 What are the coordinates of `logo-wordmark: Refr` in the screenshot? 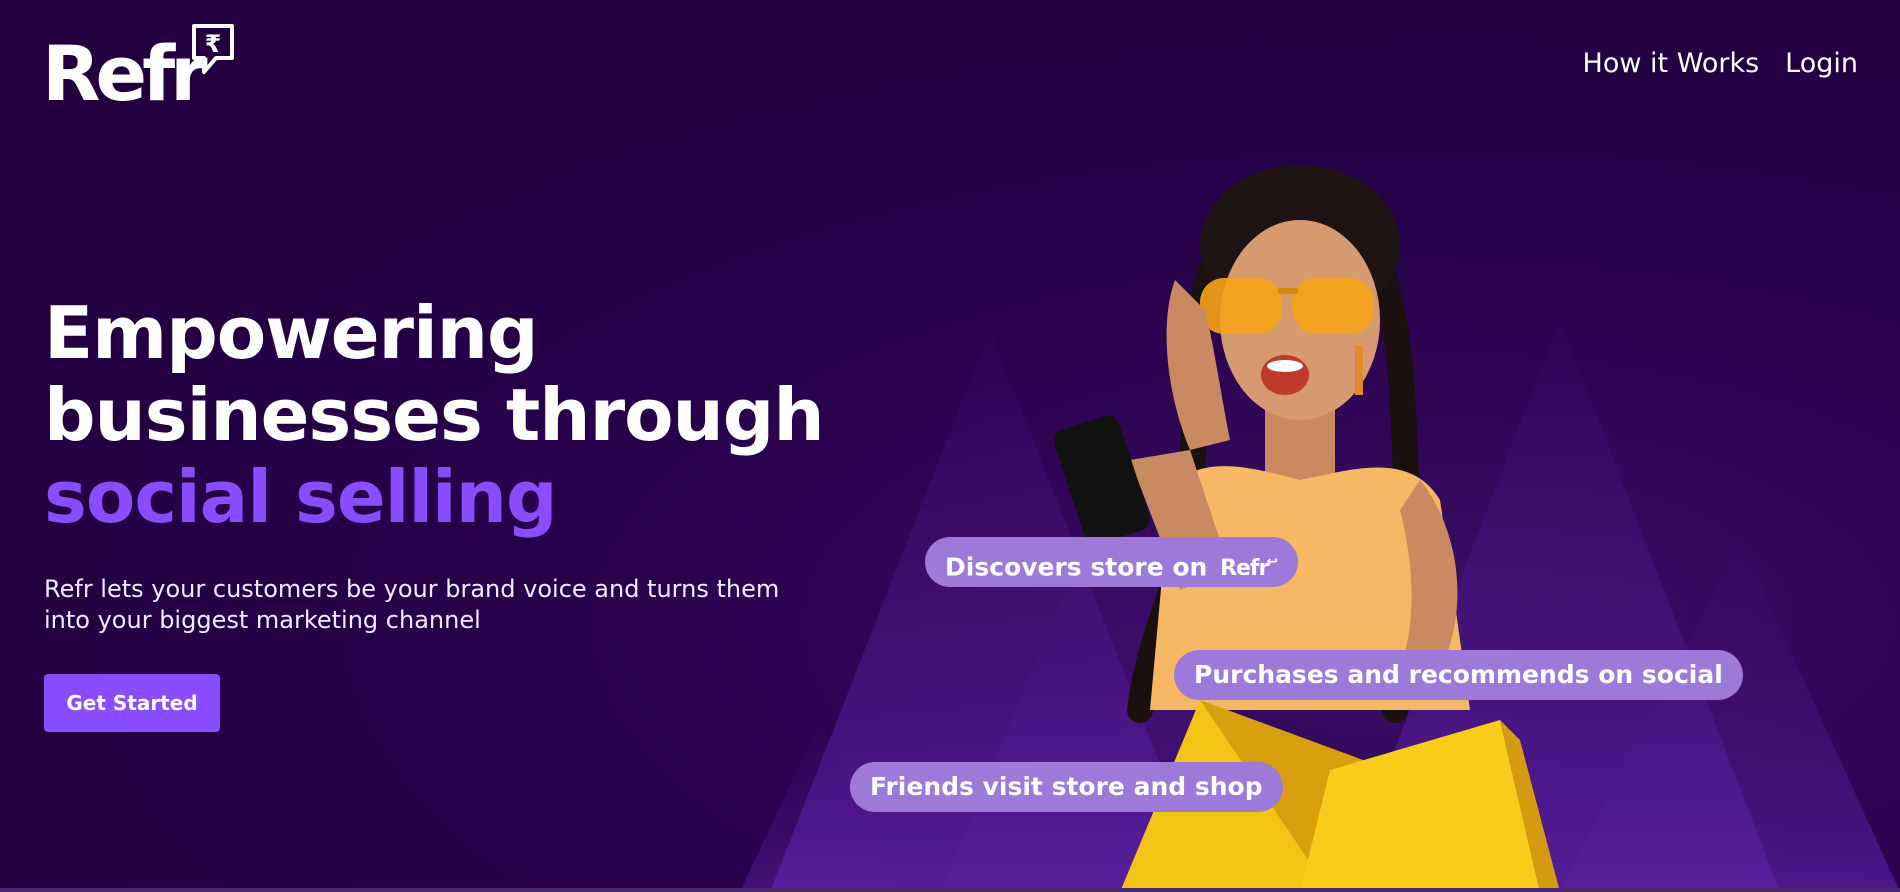 It's located at (125, 73).